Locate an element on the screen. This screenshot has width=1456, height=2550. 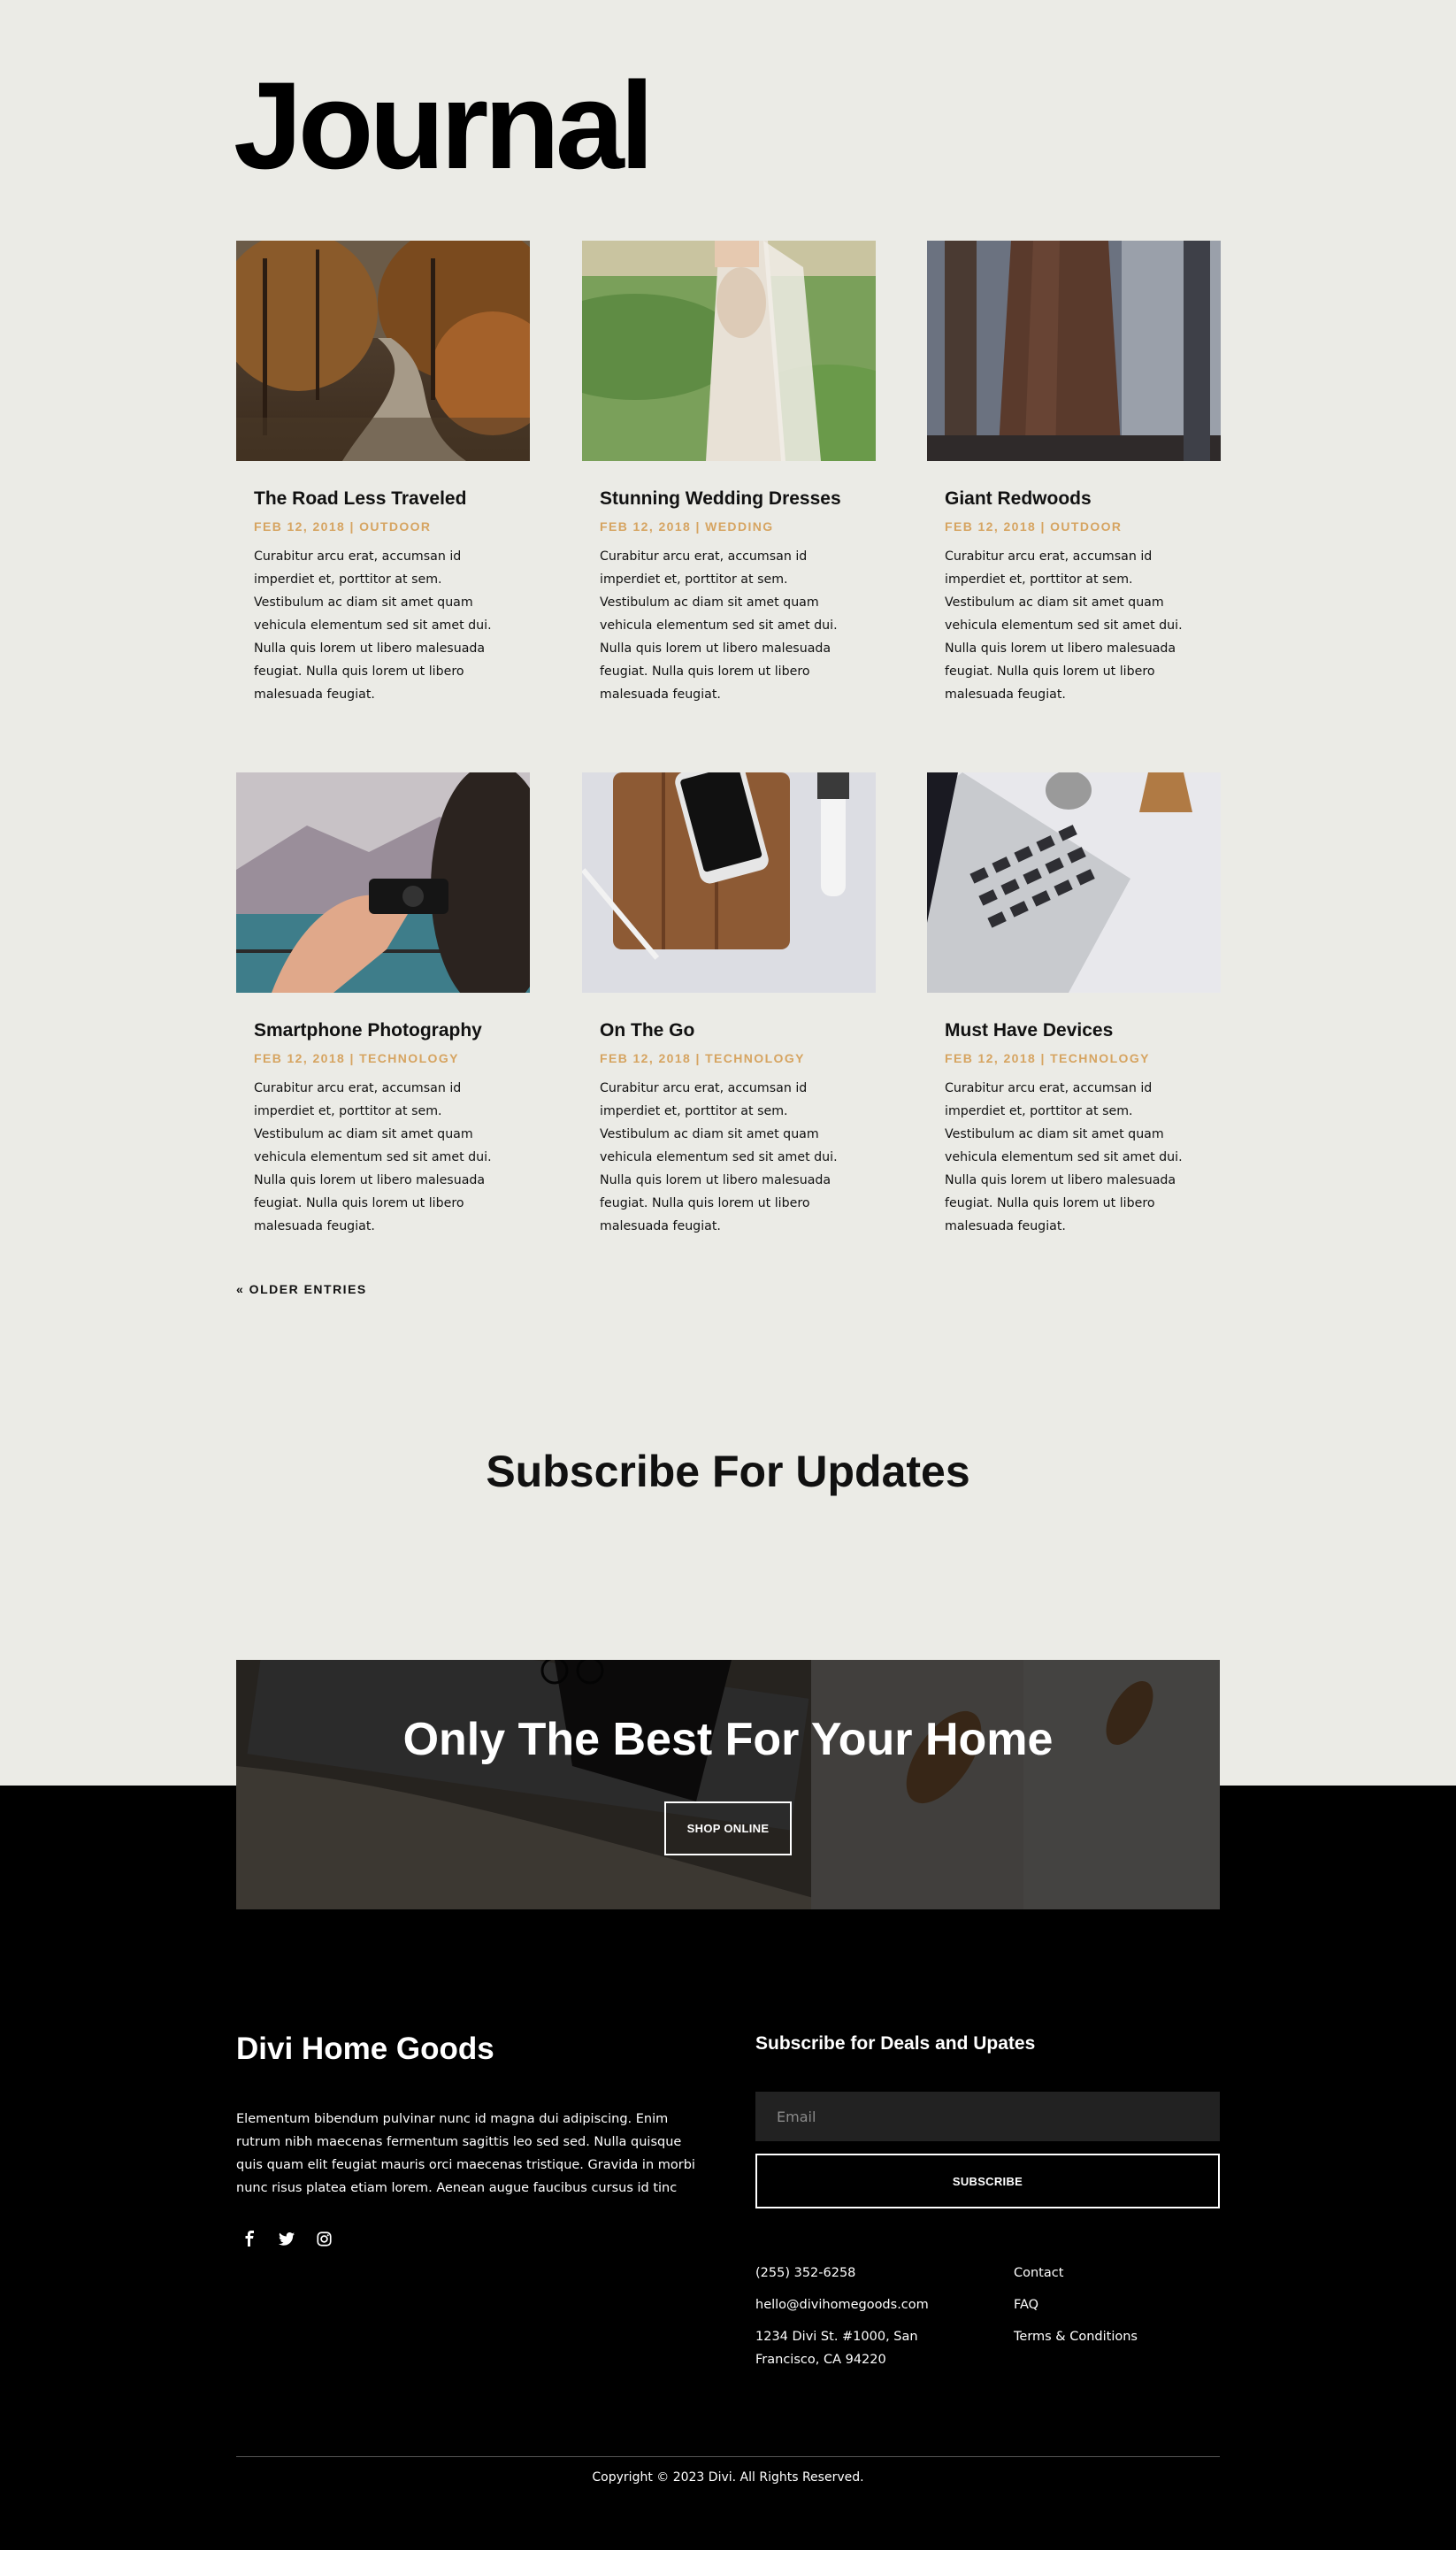
post-meta: FEB 12, 2018 | WEDDING is located at coordinates (729, 526).